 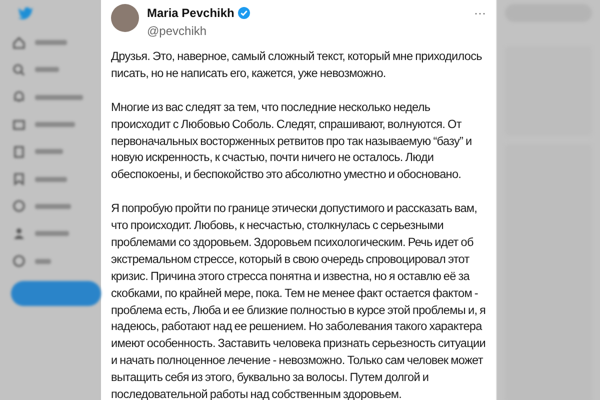 I want to click on search-icon, so click(x=19, y=69).